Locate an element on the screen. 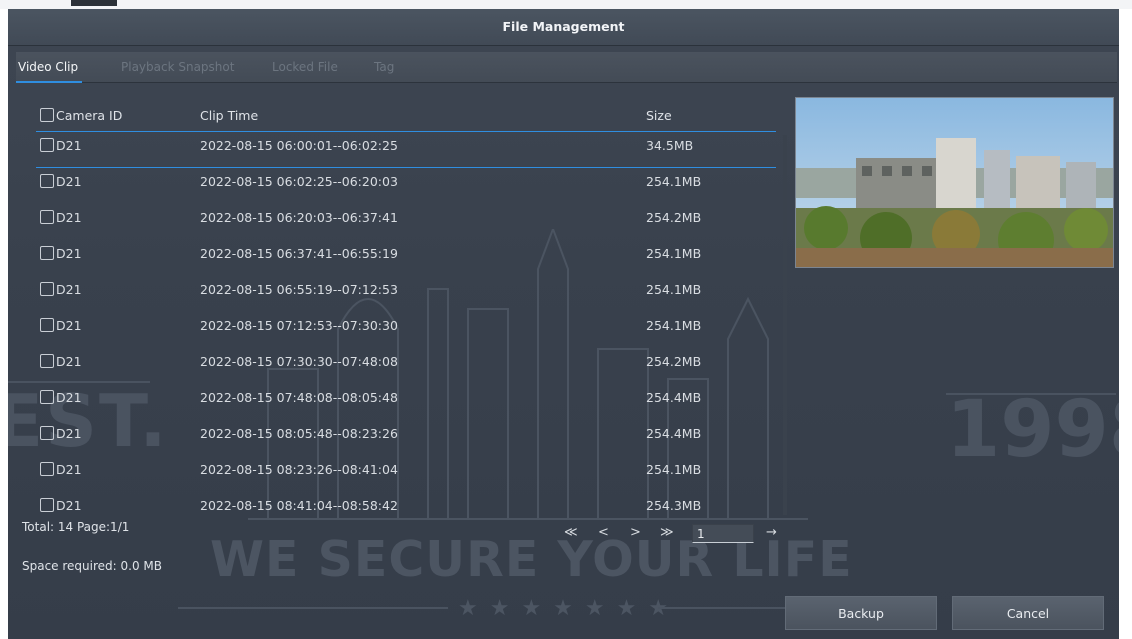 This screenshot has width=1132, height=639. watermark-stars: ★★★★★★★ is located at coordinates (569, 608).